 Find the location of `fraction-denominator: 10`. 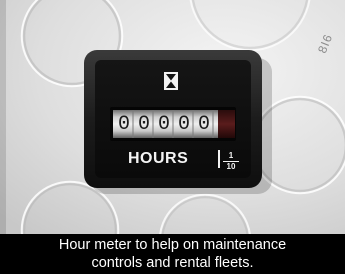

fraction-denominator: 10 is located at coordinates (231, 166).